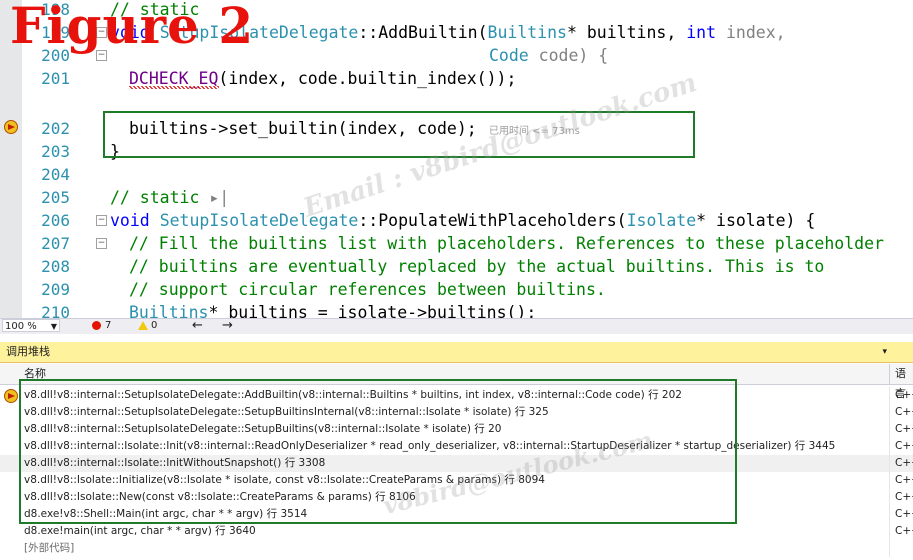 Image resolution: width=913 pixels, height=560 pixels. Describe the element at coordinates (55, 220) in the screenshot. I see `line-number: 206` at that location.